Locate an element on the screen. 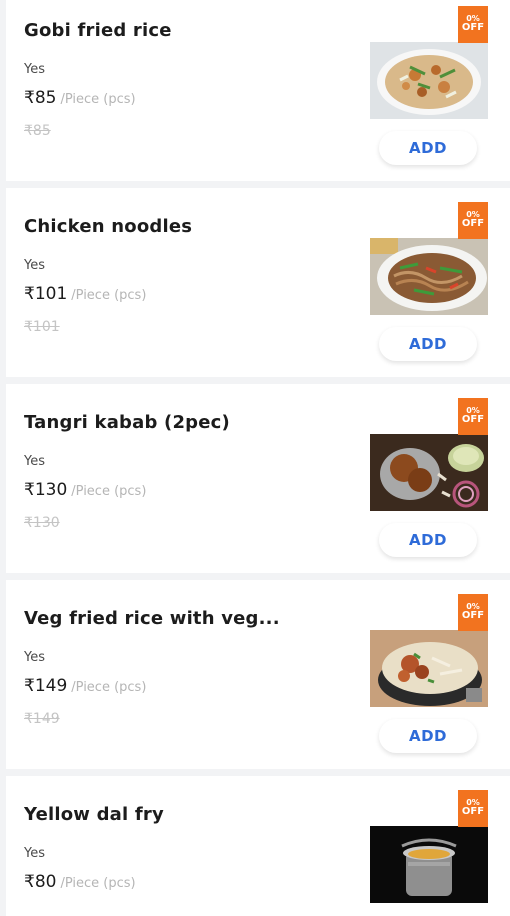 This screenshot has height=916, width=510. product-price: ₹149 is located at coordinates (46, 686).